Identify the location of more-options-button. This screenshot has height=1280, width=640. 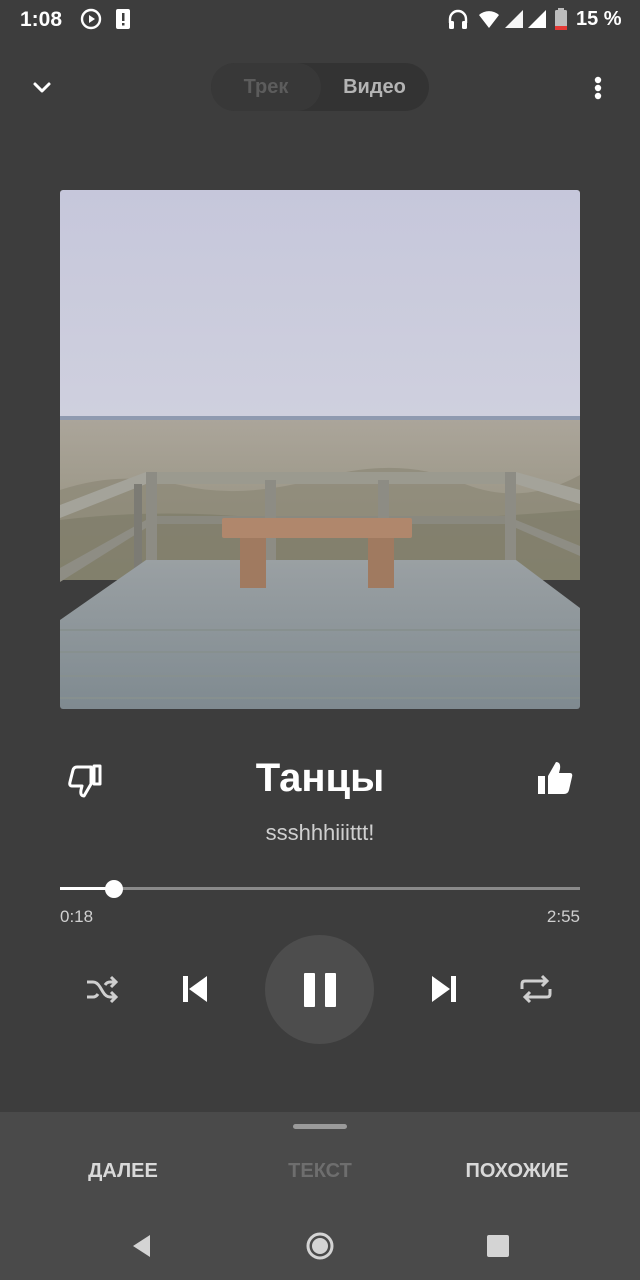
(598, 88).